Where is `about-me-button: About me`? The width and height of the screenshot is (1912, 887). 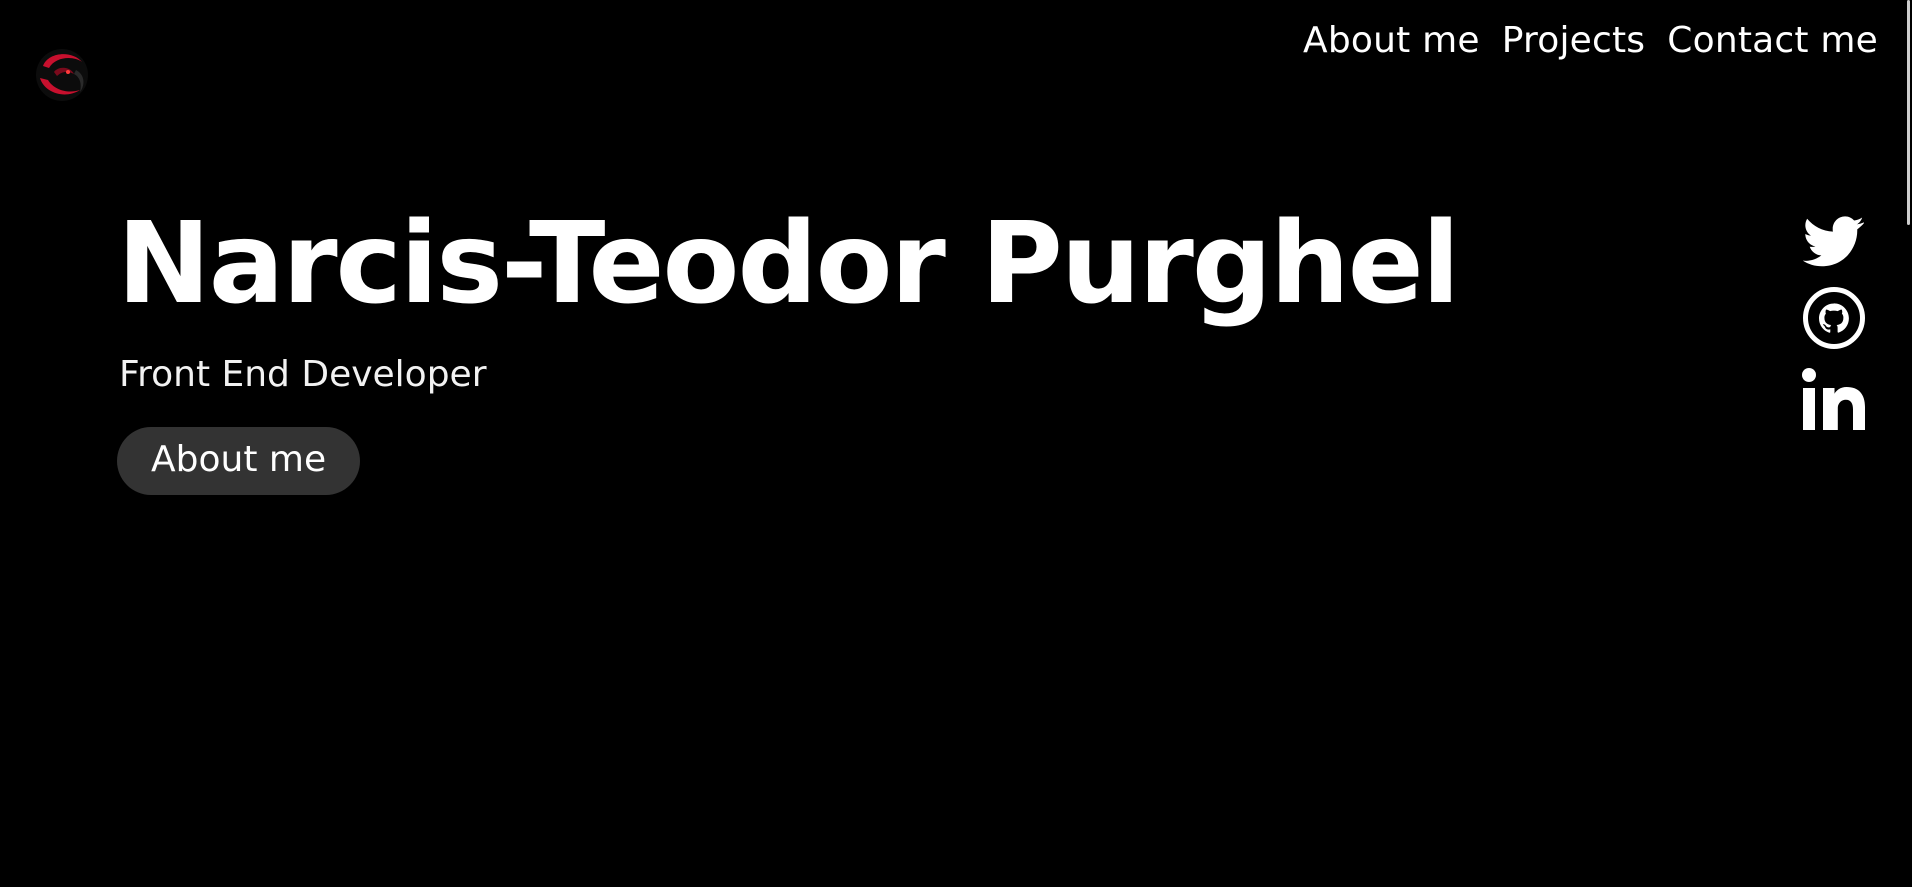 about-me-button: About me is located at coordinates (239, 461).